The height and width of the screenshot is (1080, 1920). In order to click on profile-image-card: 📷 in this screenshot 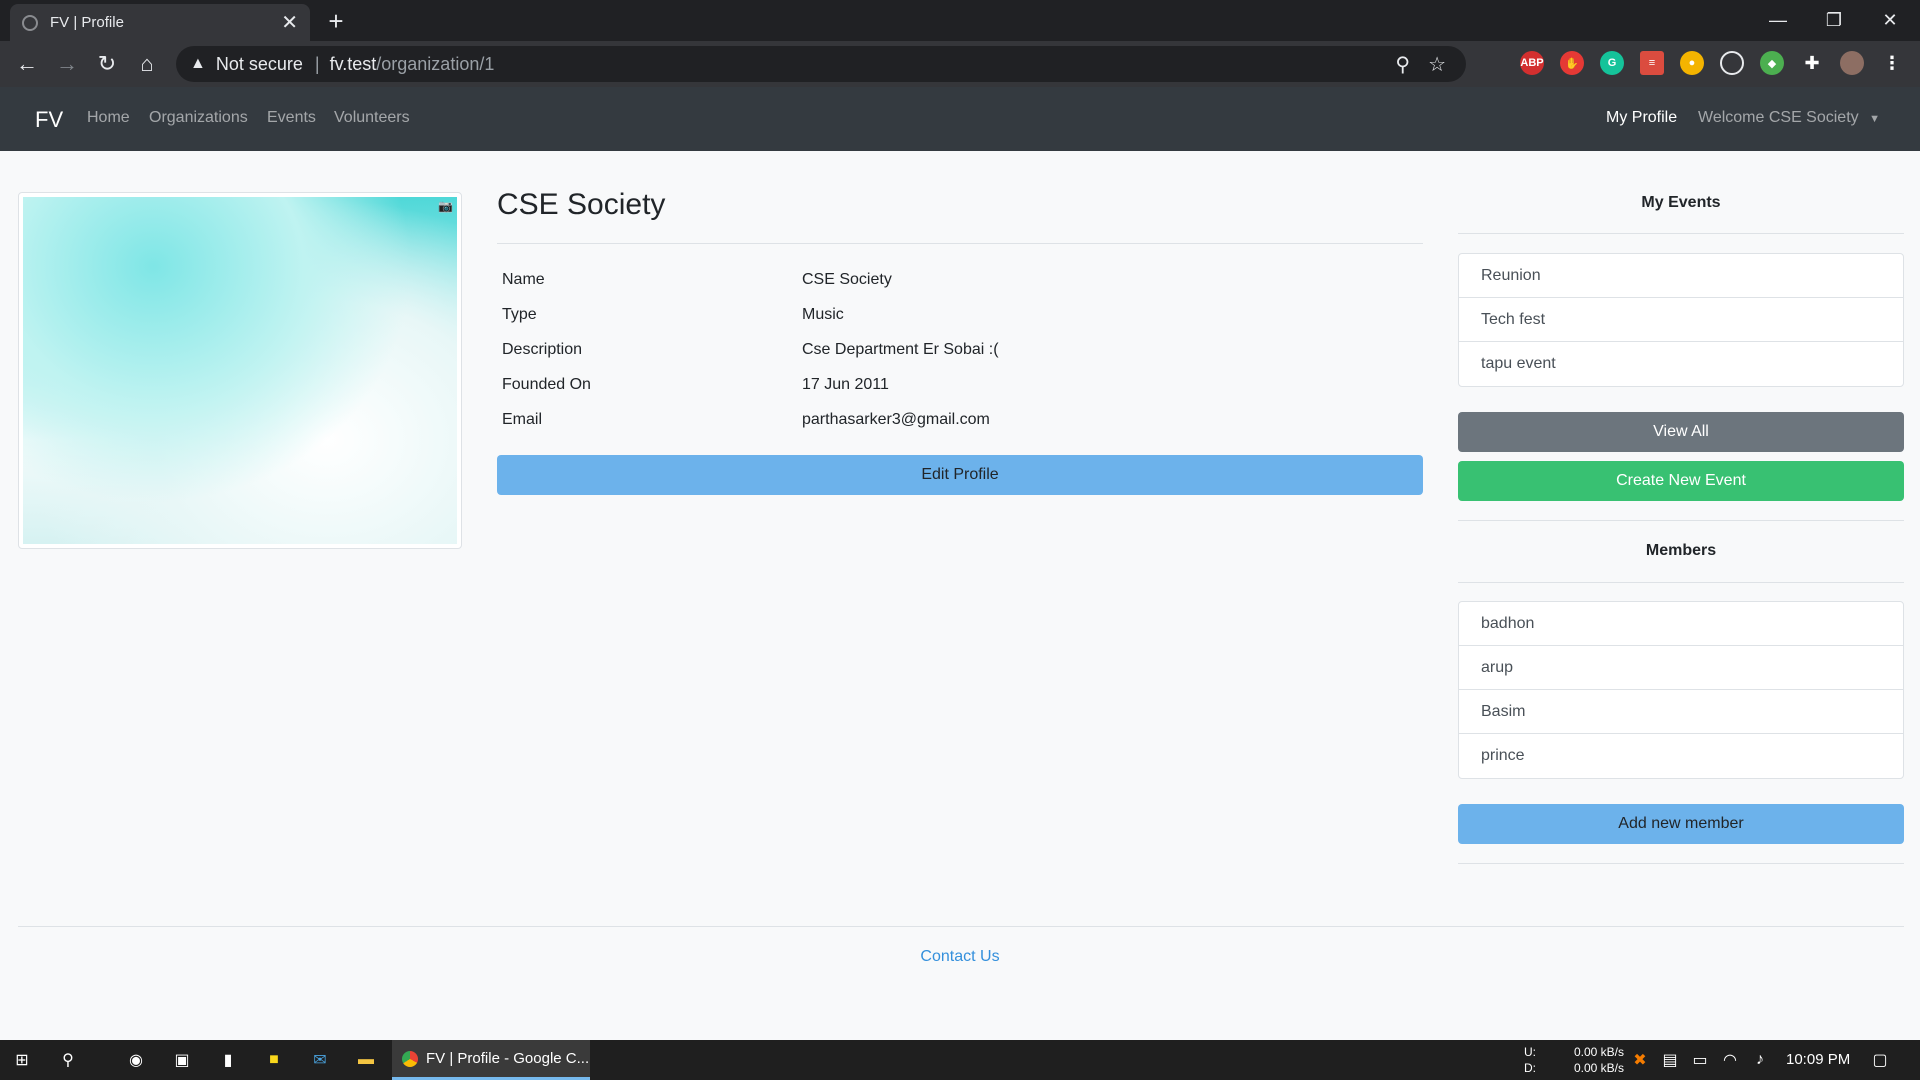, I will do `click(240, 370)`.